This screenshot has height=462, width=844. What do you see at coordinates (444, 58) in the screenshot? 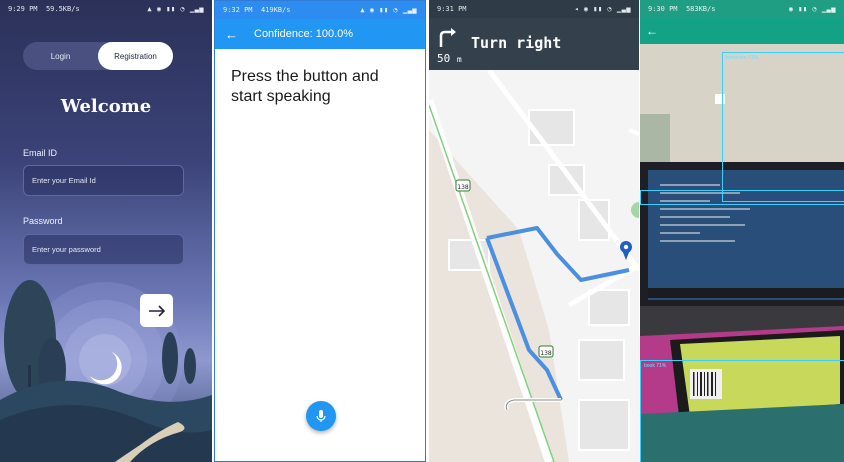
I see `distance-value: 50` at bounding box center [444, 58].